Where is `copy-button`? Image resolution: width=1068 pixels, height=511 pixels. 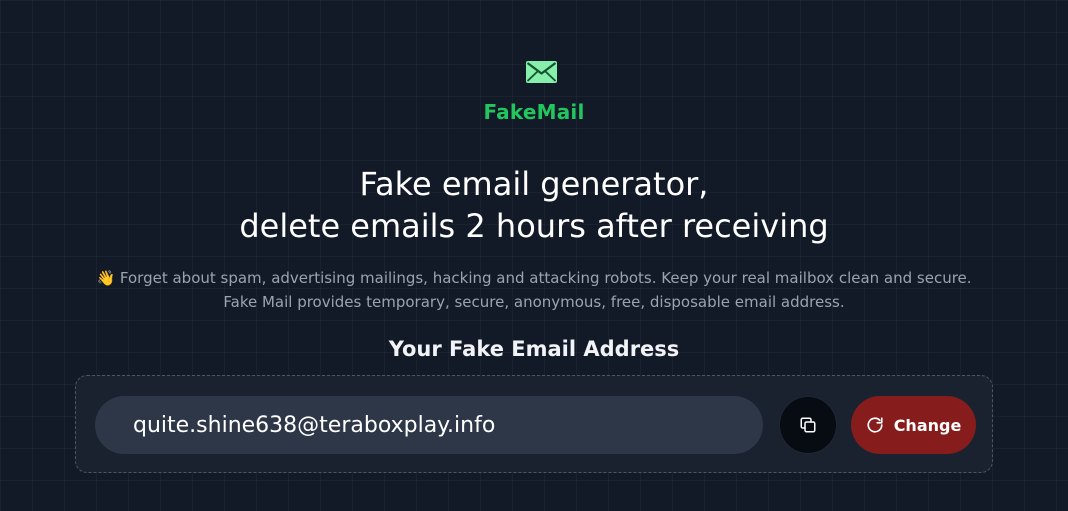 copy-button is located at coordinates (808, 425).